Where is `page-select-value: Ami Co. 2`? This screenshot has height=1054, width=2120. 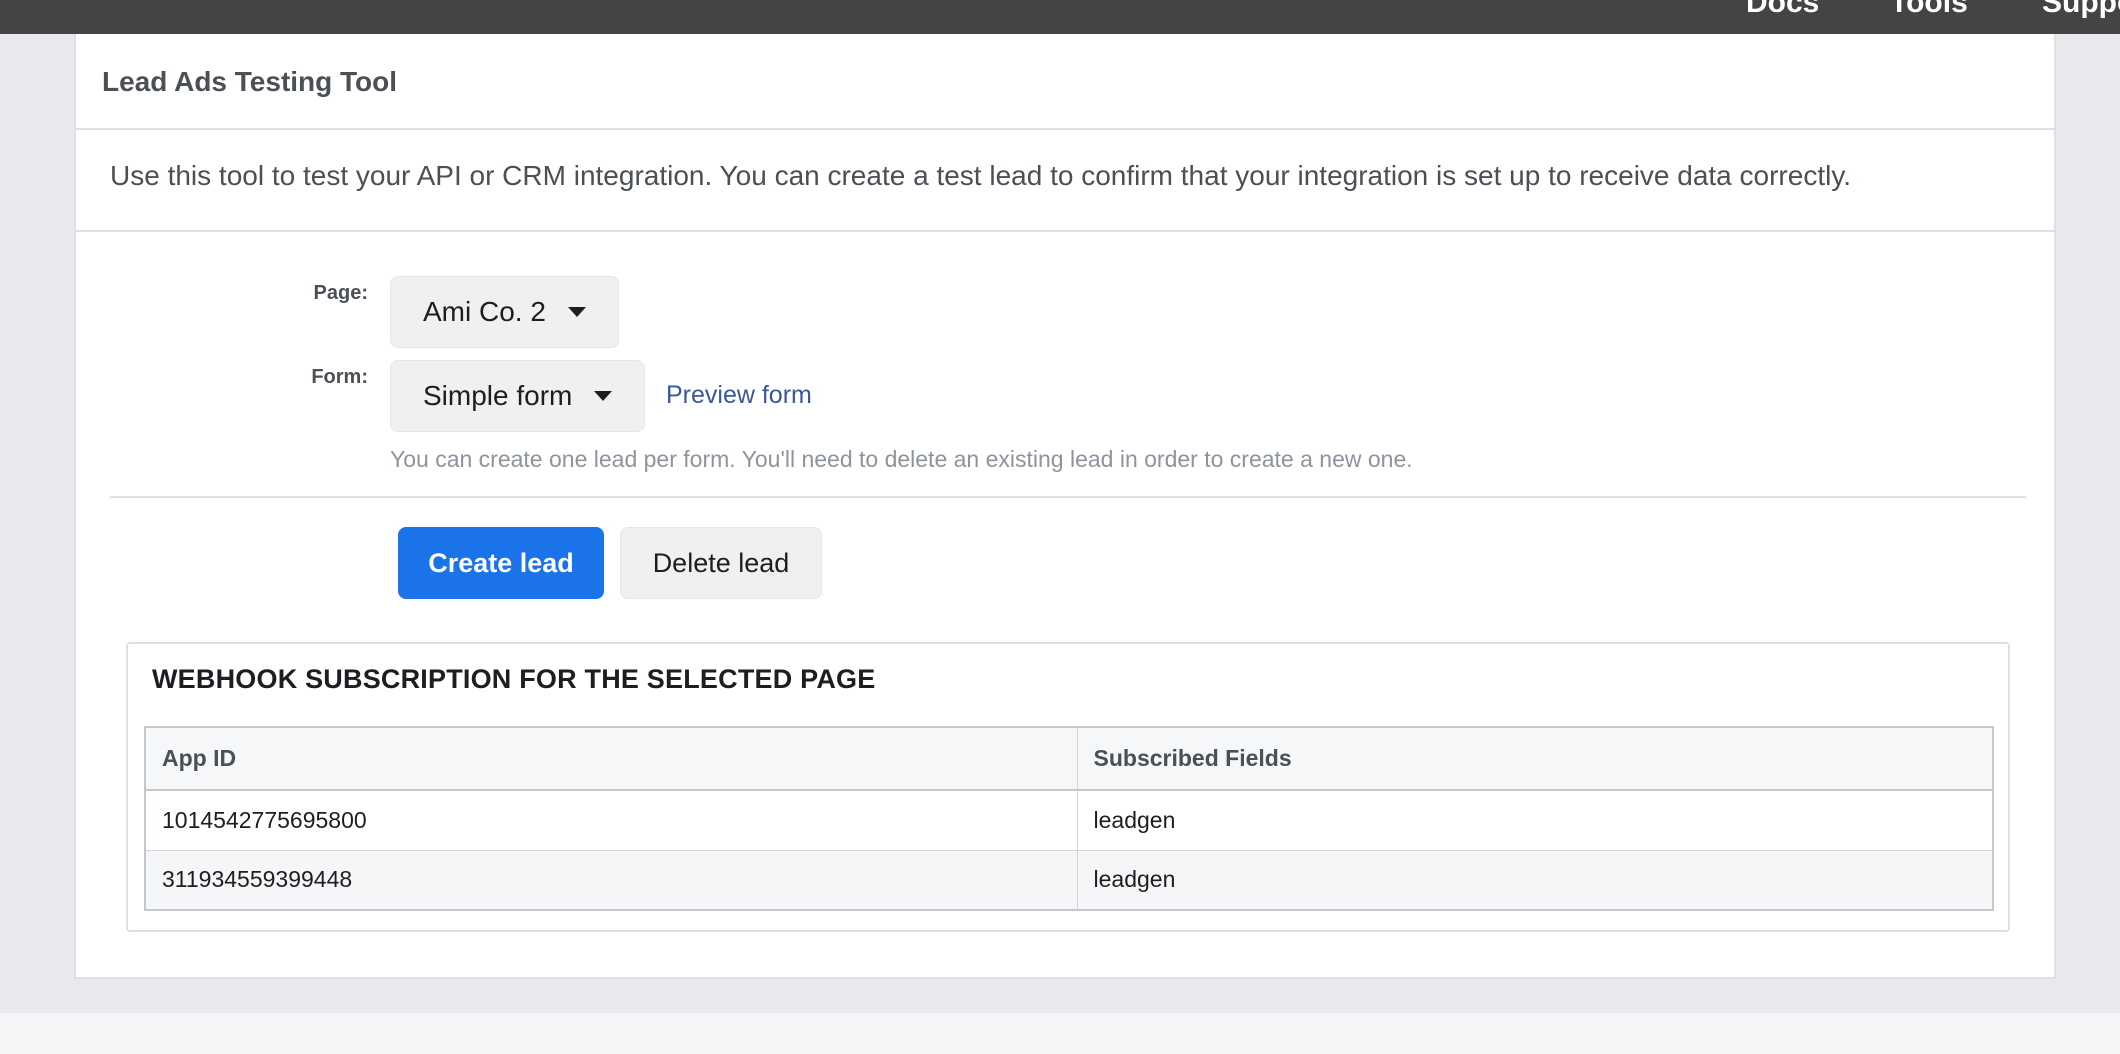 page-select-value: Ami Co. 2 is located at coordinates (484, 311).